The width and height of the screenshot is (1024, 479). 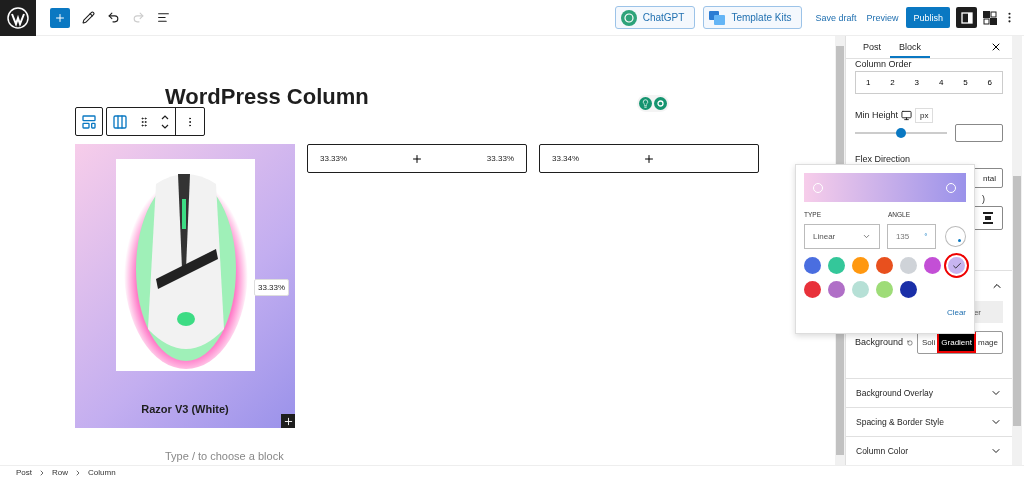 I want to click on width-badge: 33.33%, so click(x=272, y=287).